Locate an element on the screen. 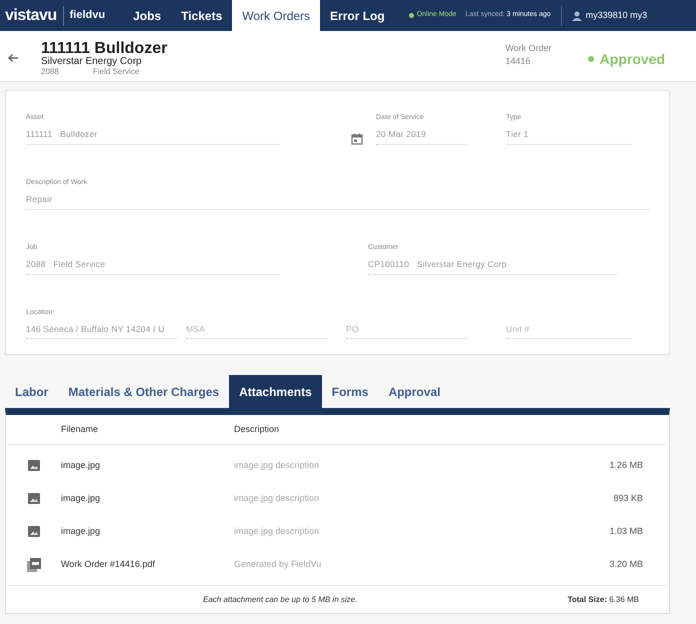  column-header: Filename is located at coordinates (80, 429).